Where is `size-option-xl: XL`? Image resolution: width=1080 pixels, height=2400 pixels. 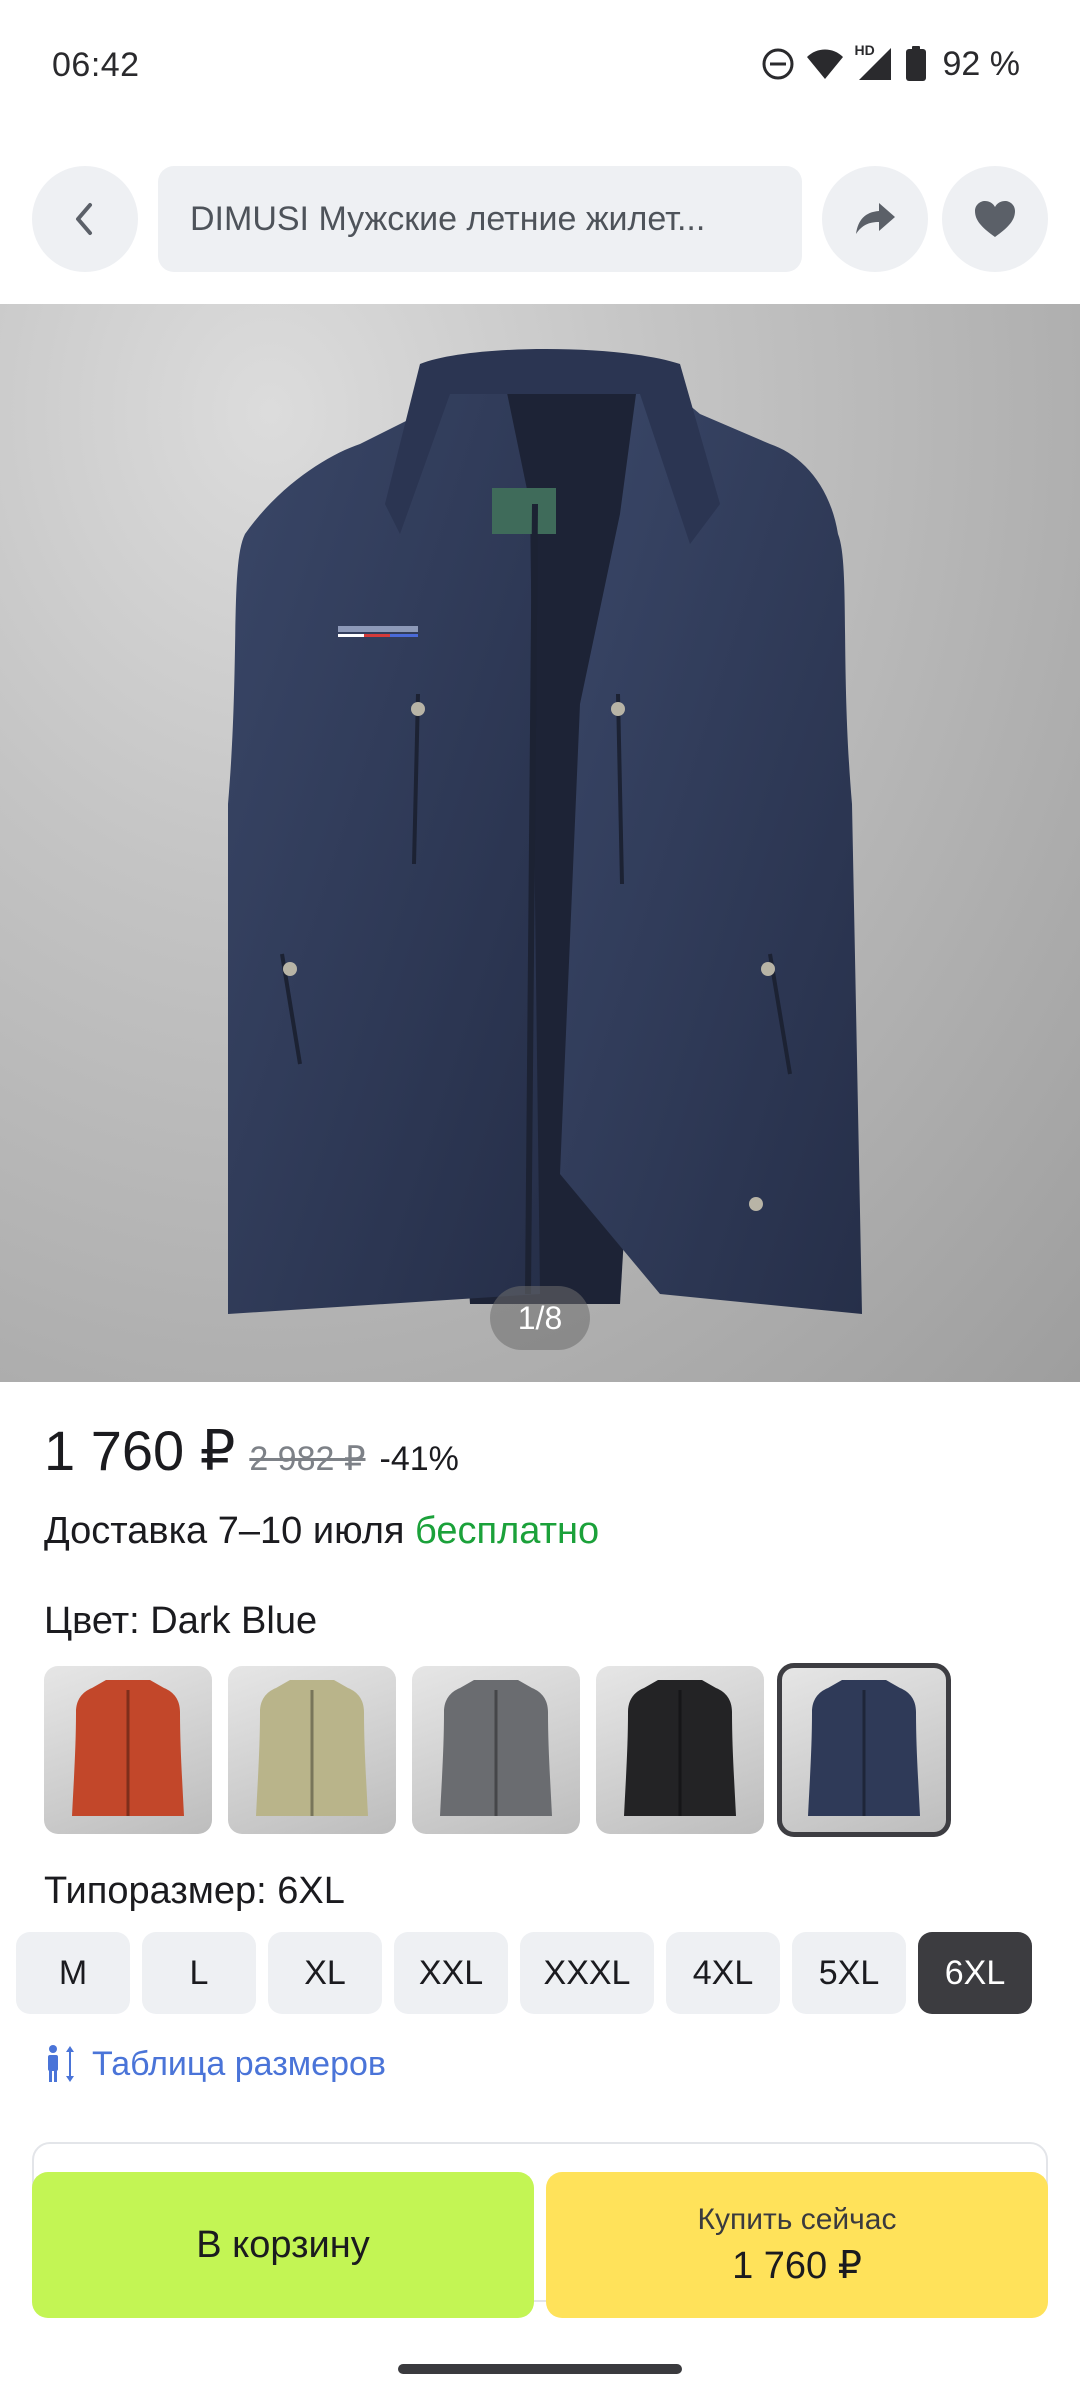
size-option-xl: XL is located at coordinates (325, 1973).